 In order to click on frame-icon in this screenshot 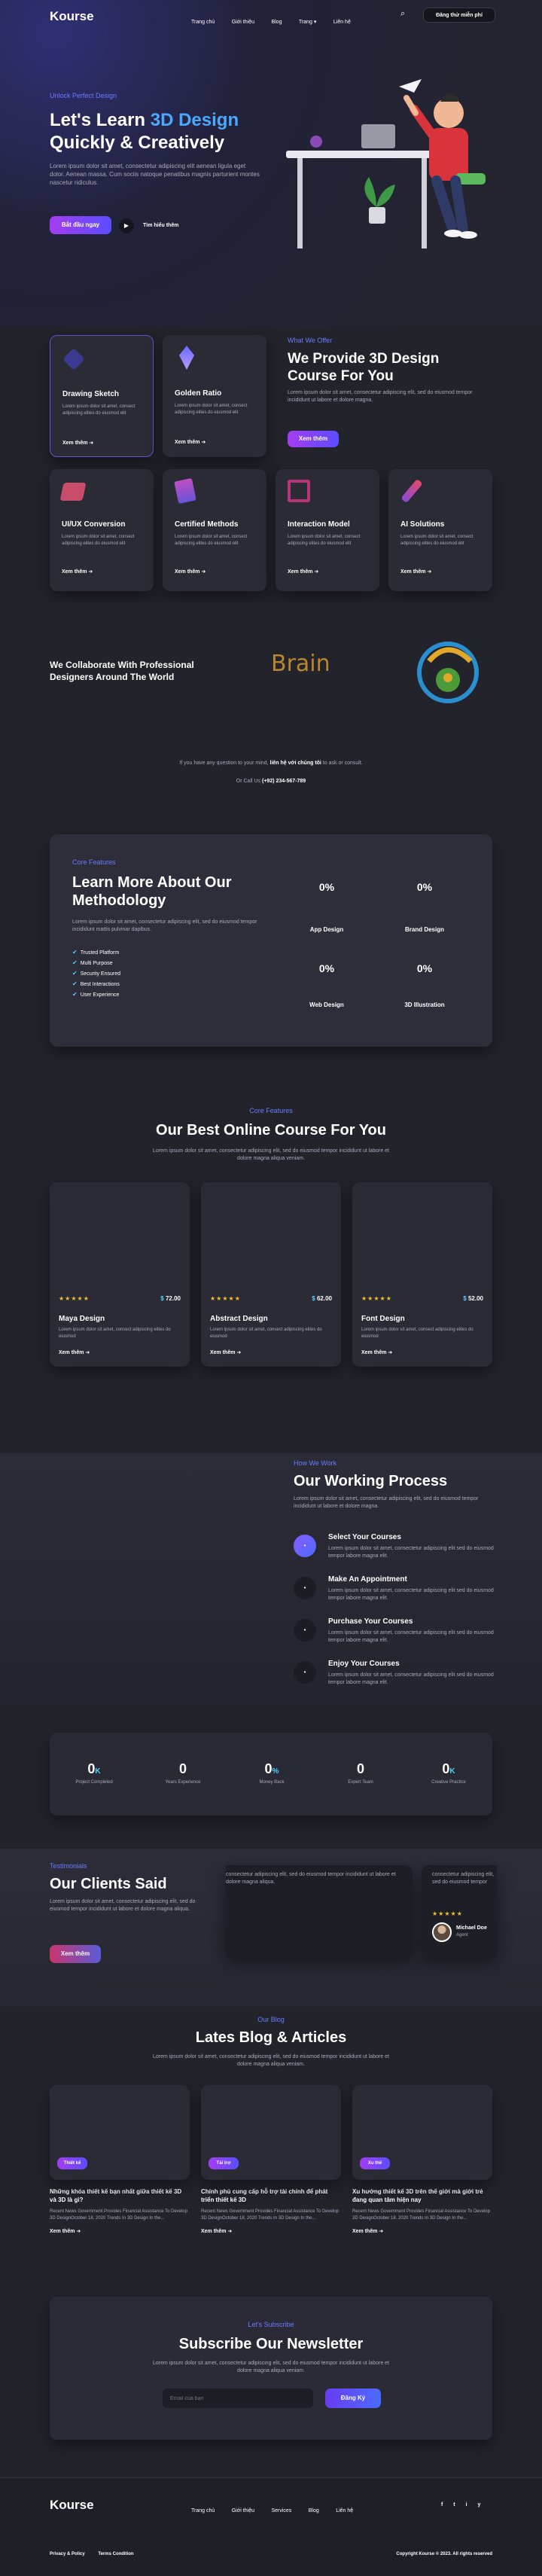, I will do `click(299, 491)`.